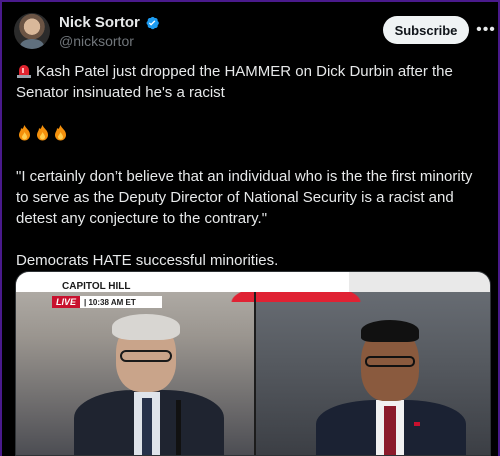 This screenshot has height=456, width=500. What do you see at coordinates (146, 356) in the screenshot?
I see `left-person-glasses` at bounding box center [146, 356].